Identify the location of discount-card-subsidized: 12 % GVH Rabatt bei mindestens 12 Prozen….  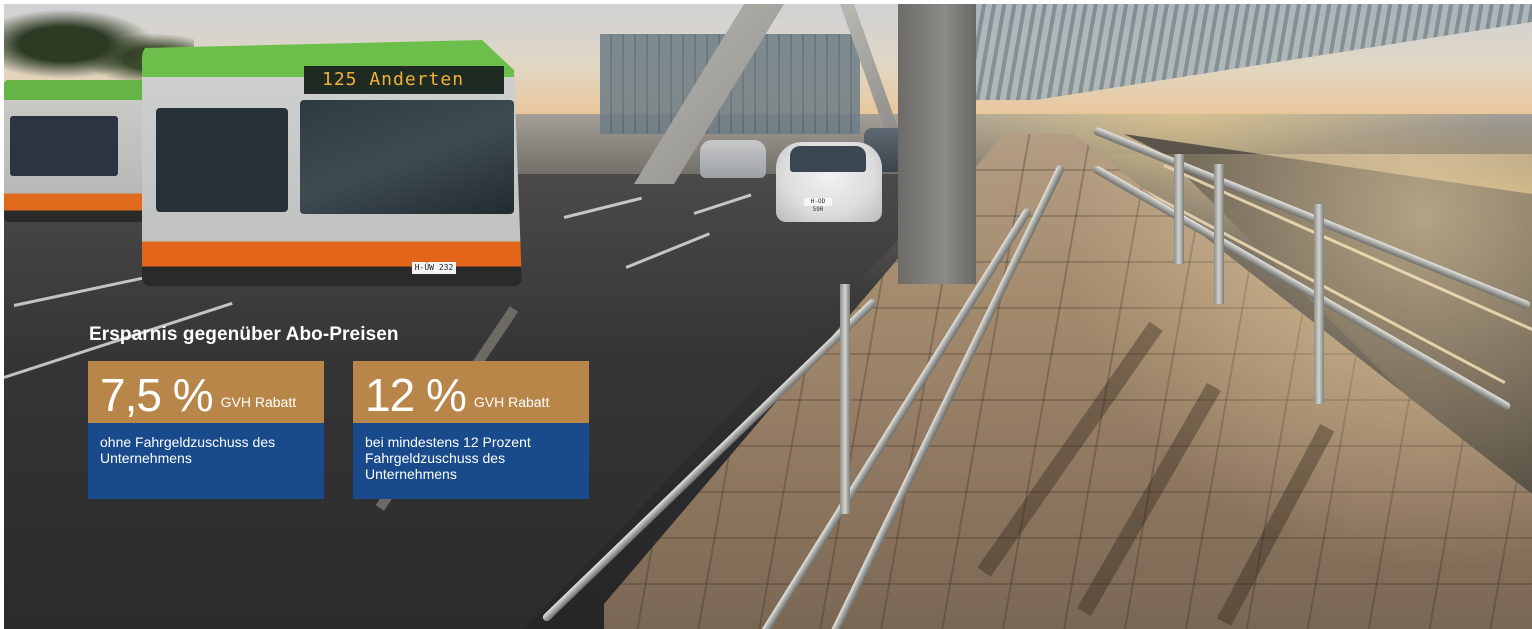
(471, 430).